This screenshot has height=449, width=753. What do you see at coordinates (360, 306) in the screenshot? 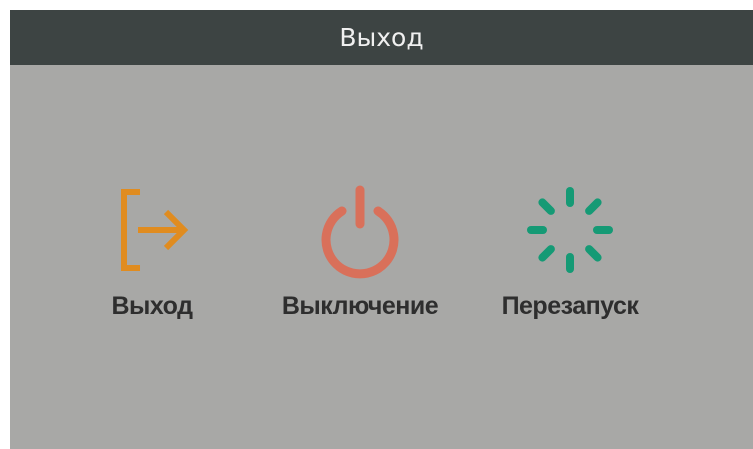
I see `shutdown-label: Выключение` at bounding box center [360, 306].